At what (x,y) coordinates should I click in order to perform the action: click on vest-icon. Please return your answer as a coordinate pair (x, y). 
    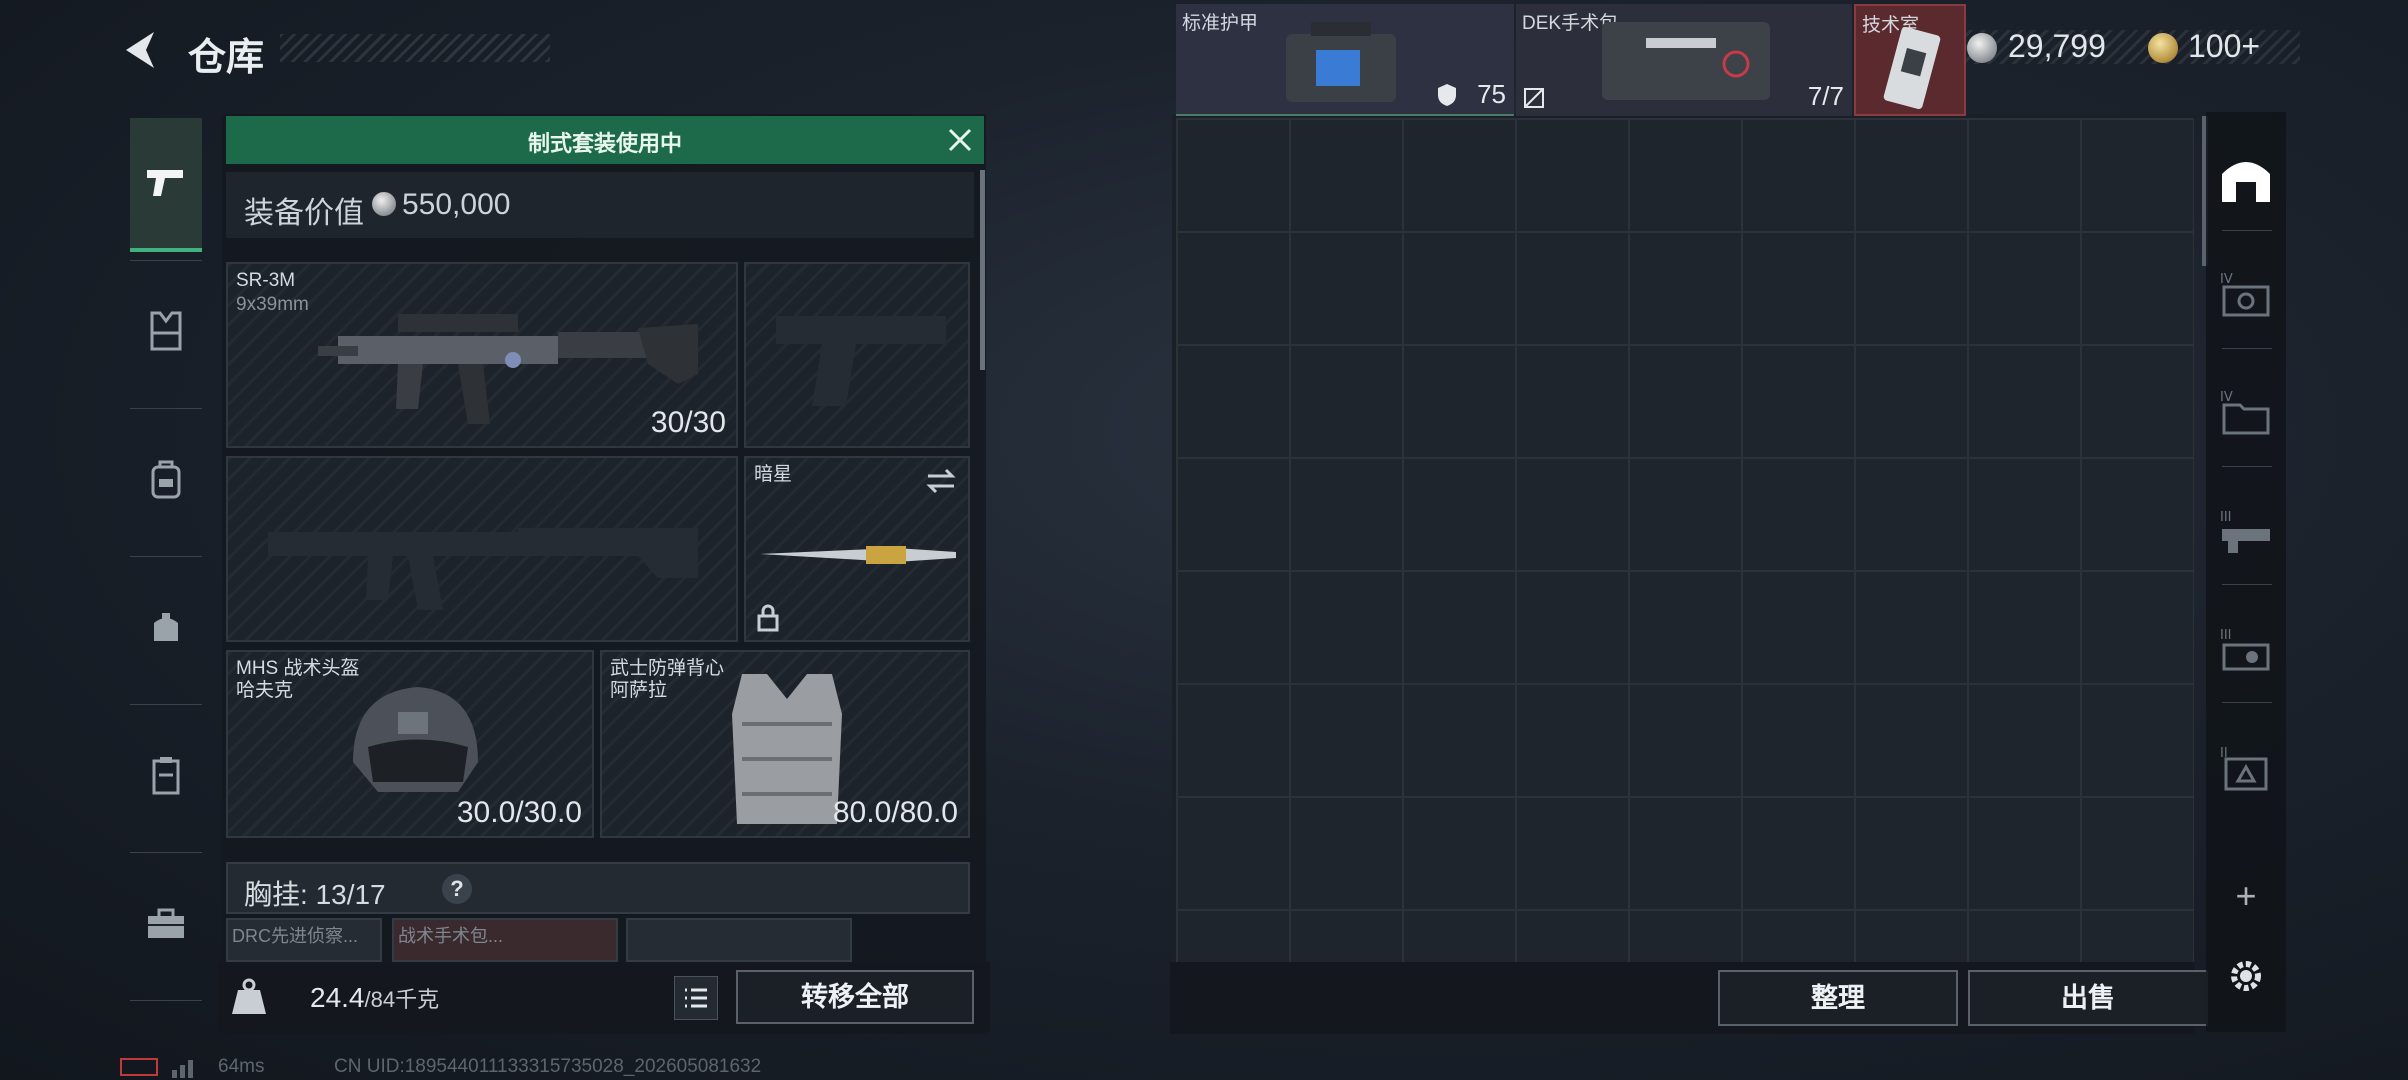
    Looking at the image, I should click on (166, 331).